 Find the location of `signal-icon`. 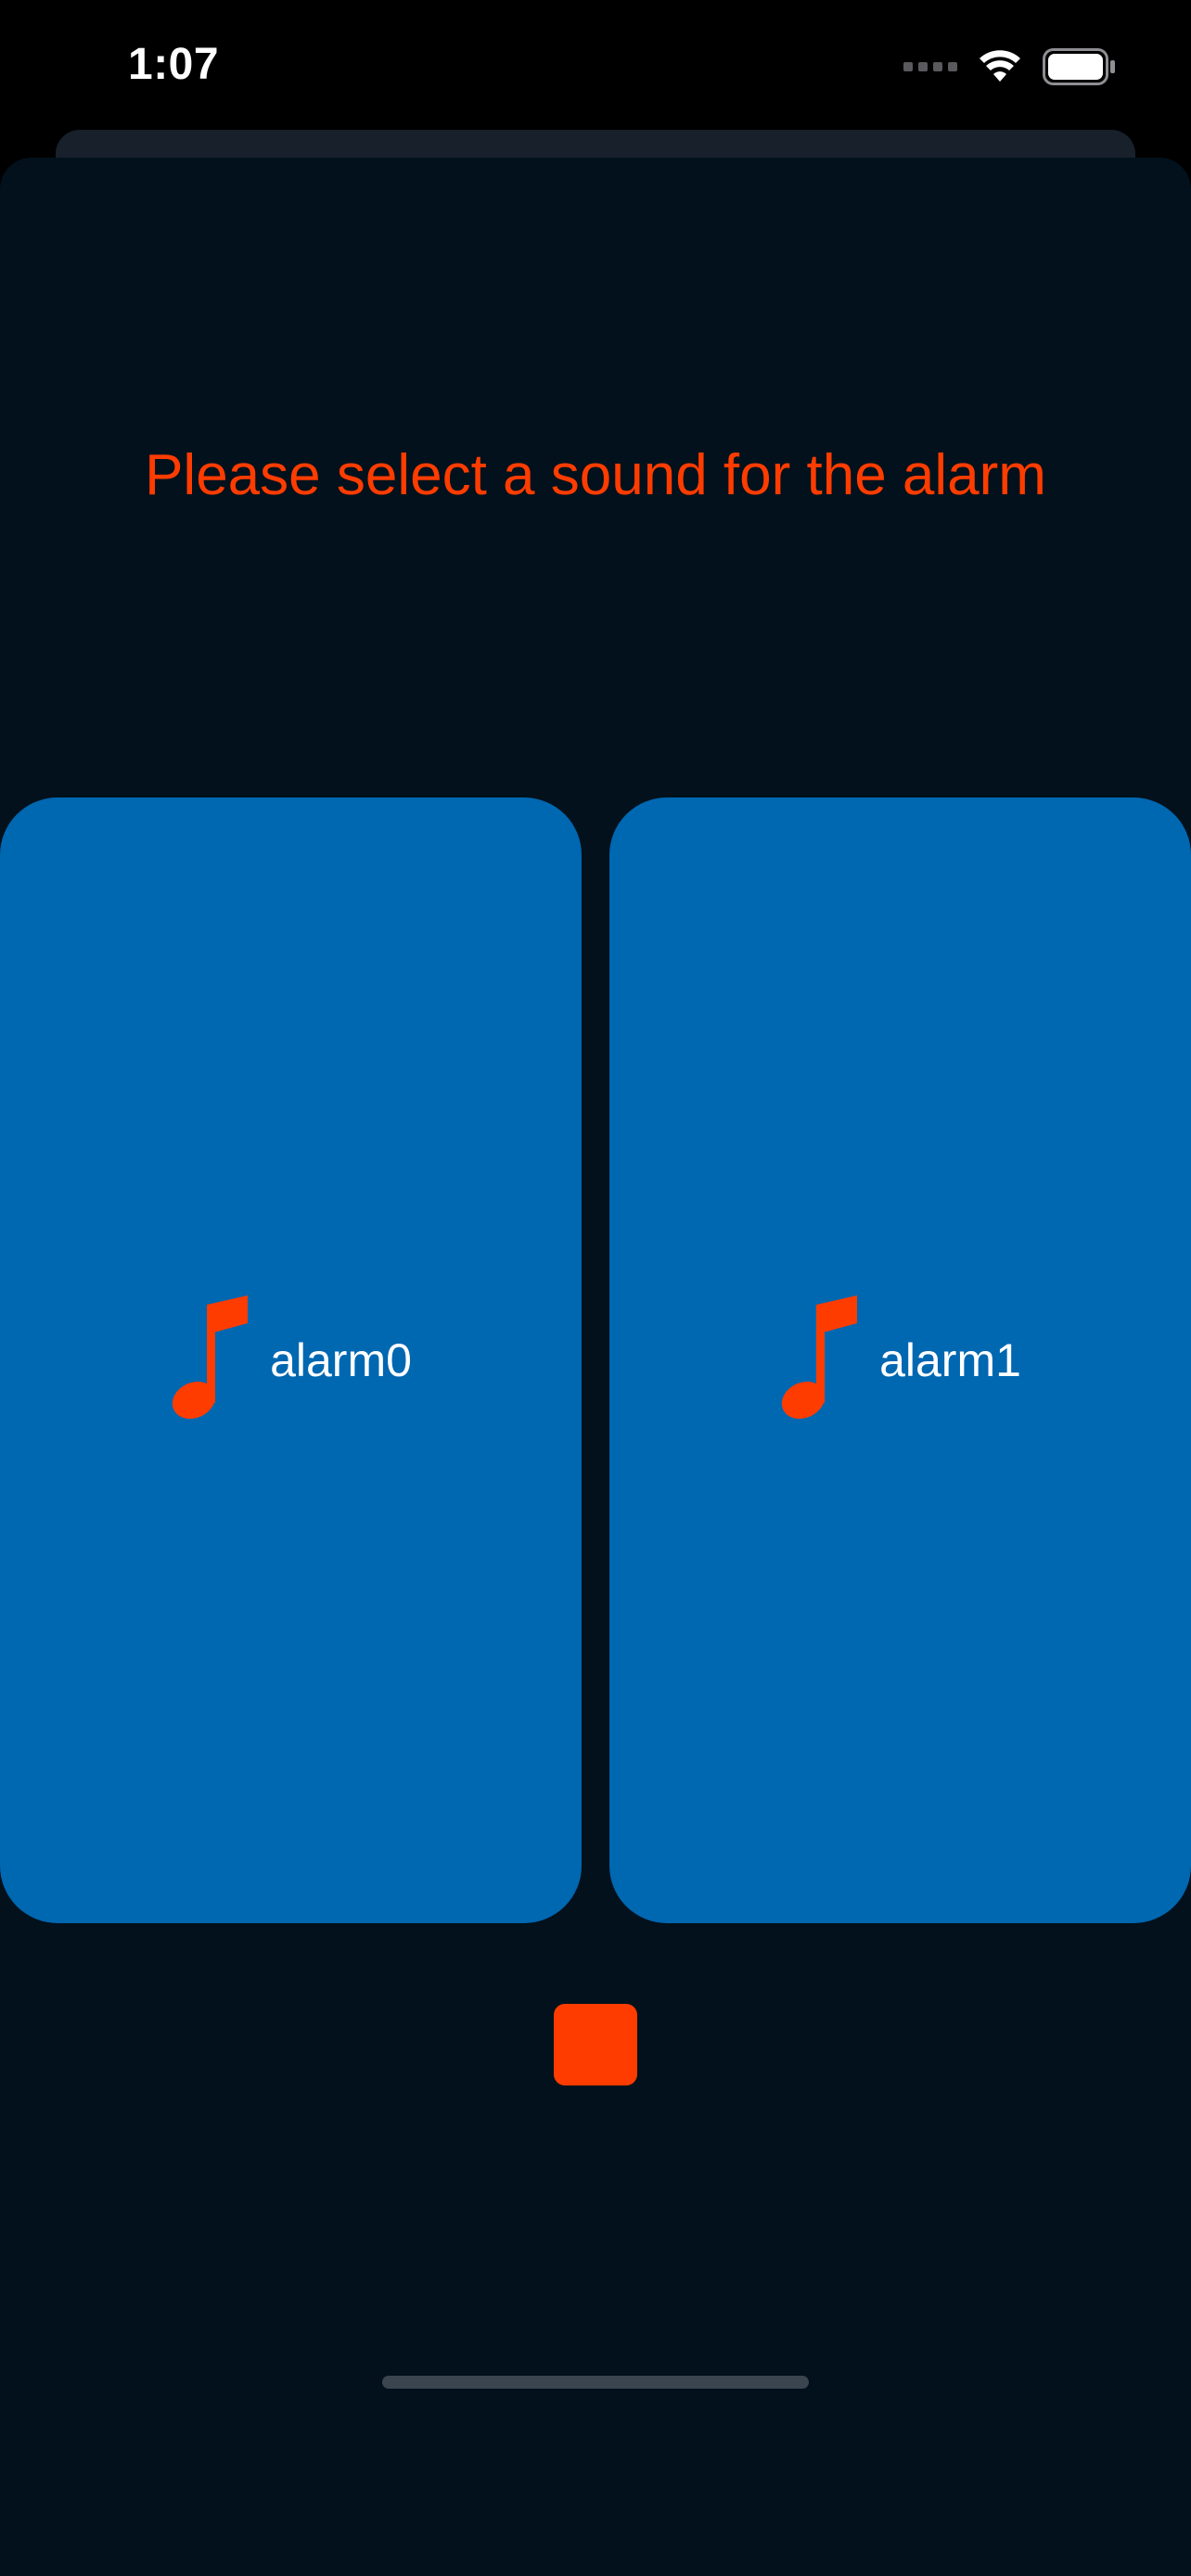

signal-icon is located at coordinates (930, 66).